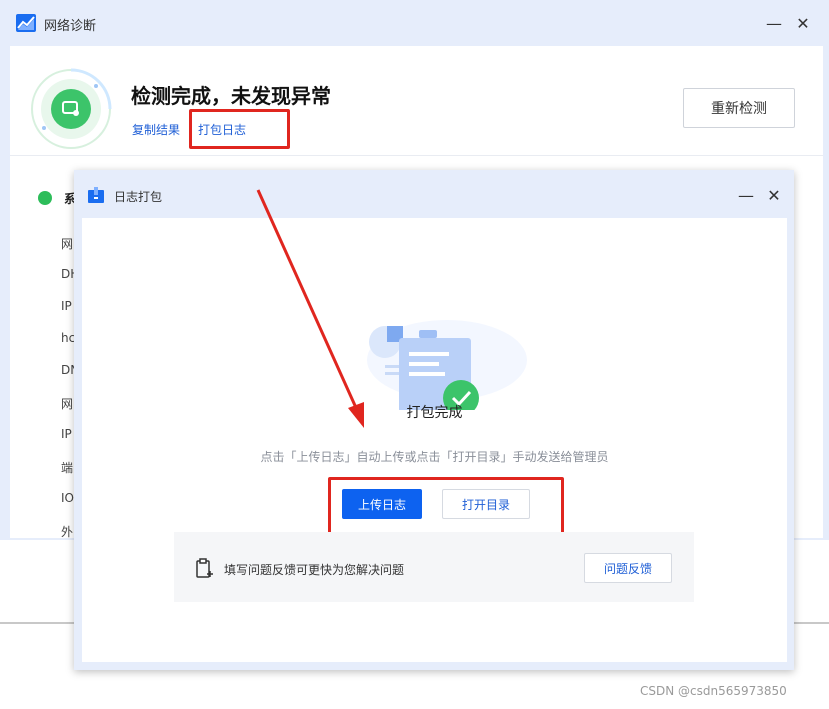 The width and height of the screenshot is (829, 709). I want to click on main-window-title: 网络诊断, so click(70, 26).